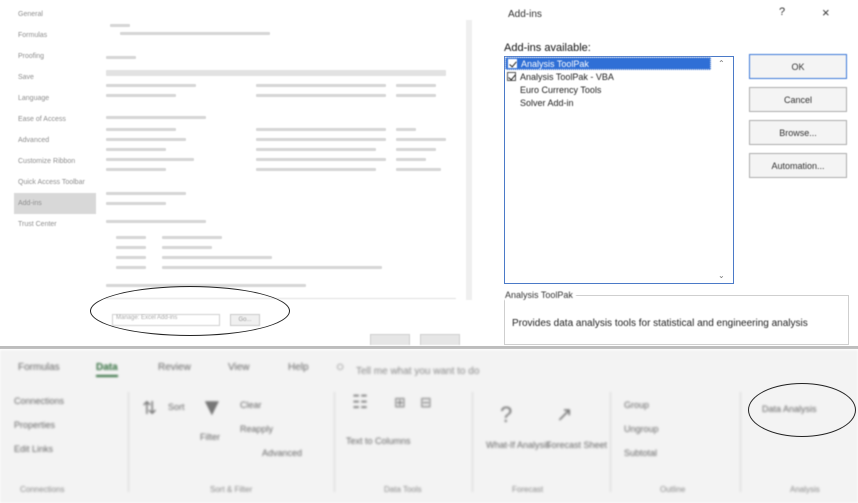 Image resolution: width=858 pixels, height=503 pixels. I want to click on list-item-euro-currency-tools: Euro Currency Tools, so click(619, 89).